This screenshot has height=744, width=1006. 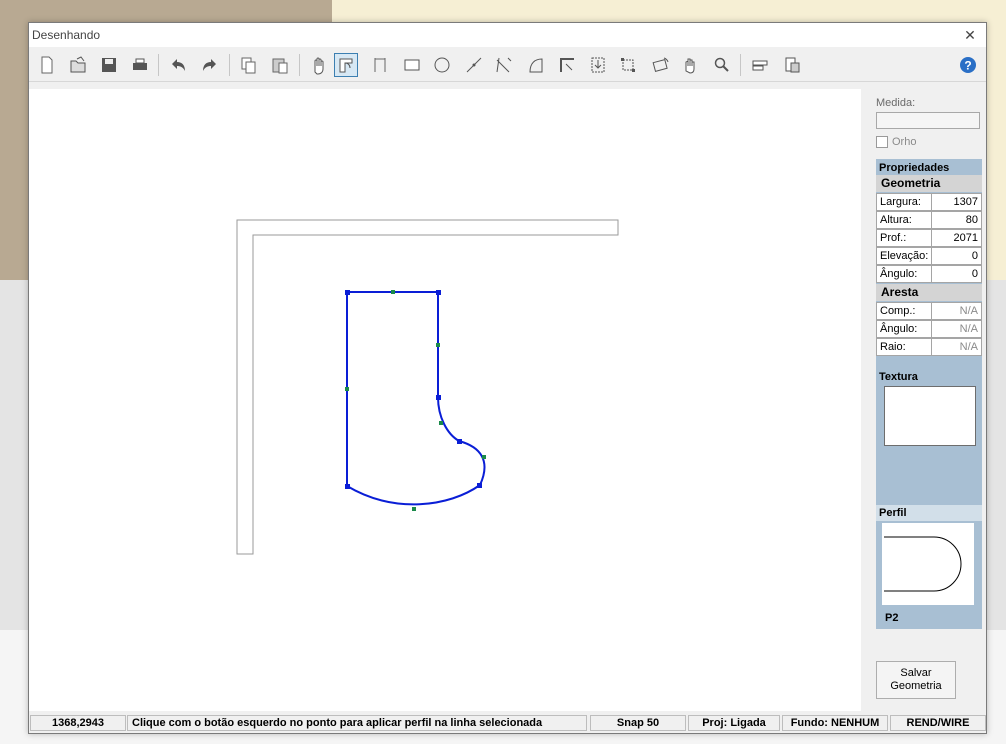 What do you see at coordinates (318, 65) in the screenshot?
I see `hand-pan-icon` at bounding box center [318, 65].